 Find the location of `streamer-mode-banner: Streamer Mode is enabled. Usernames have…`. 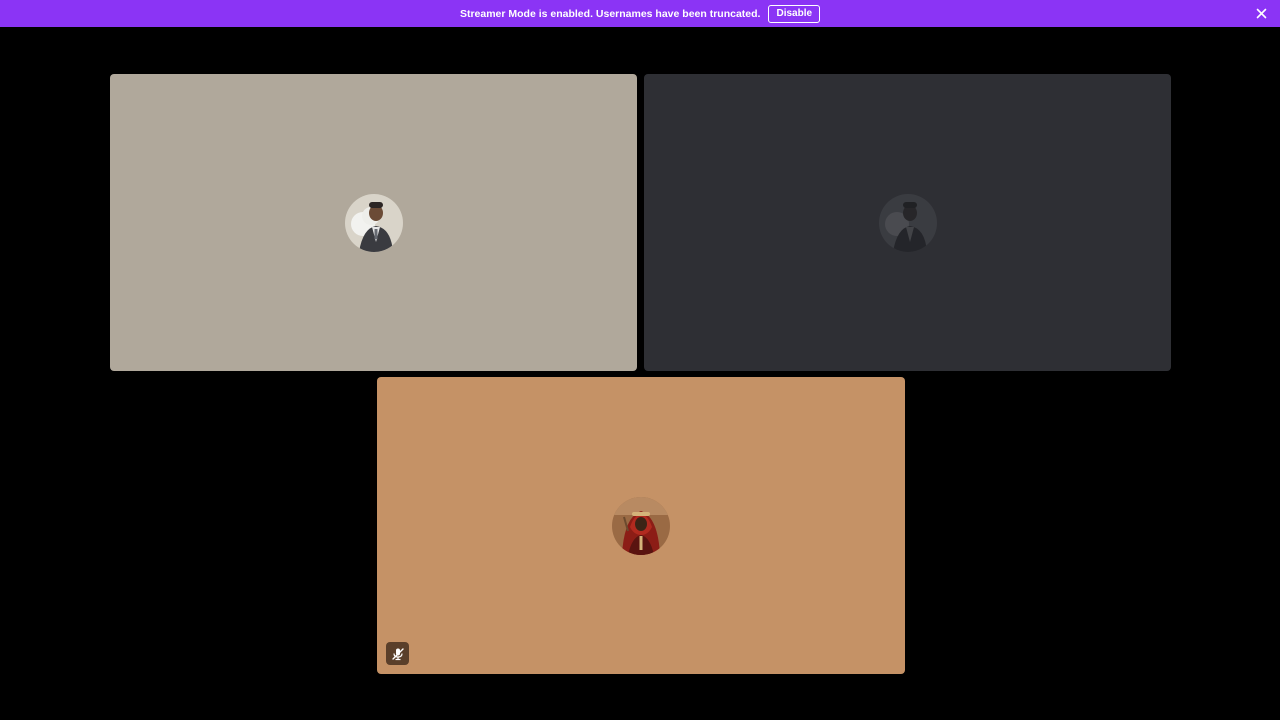

streamer-mode-banner: Streamer Mode is enabled. Usernames have… is located at coordinates (640, 13).